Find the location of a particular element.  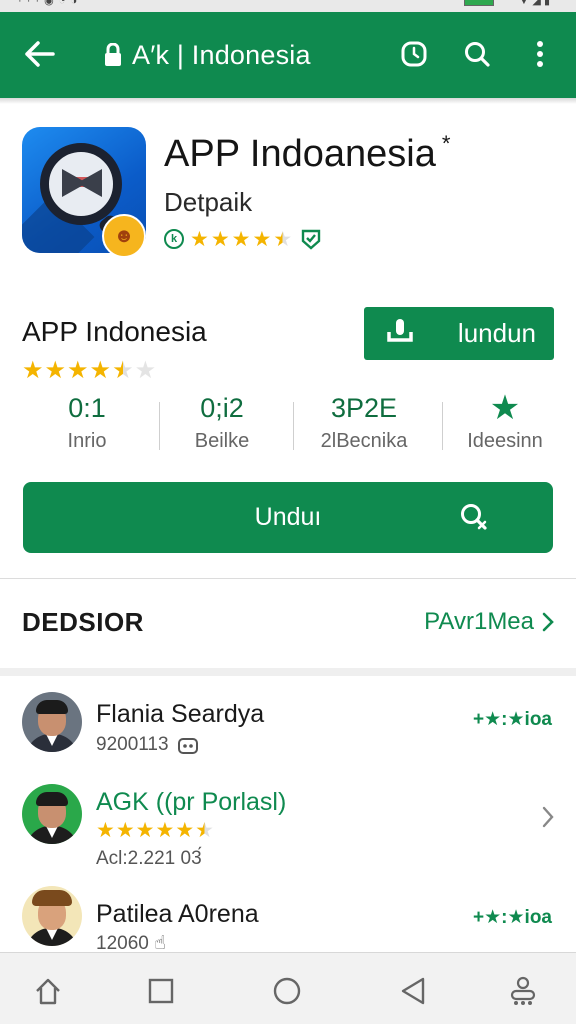

toolbar-shadow is located at coordinates (288, 101).